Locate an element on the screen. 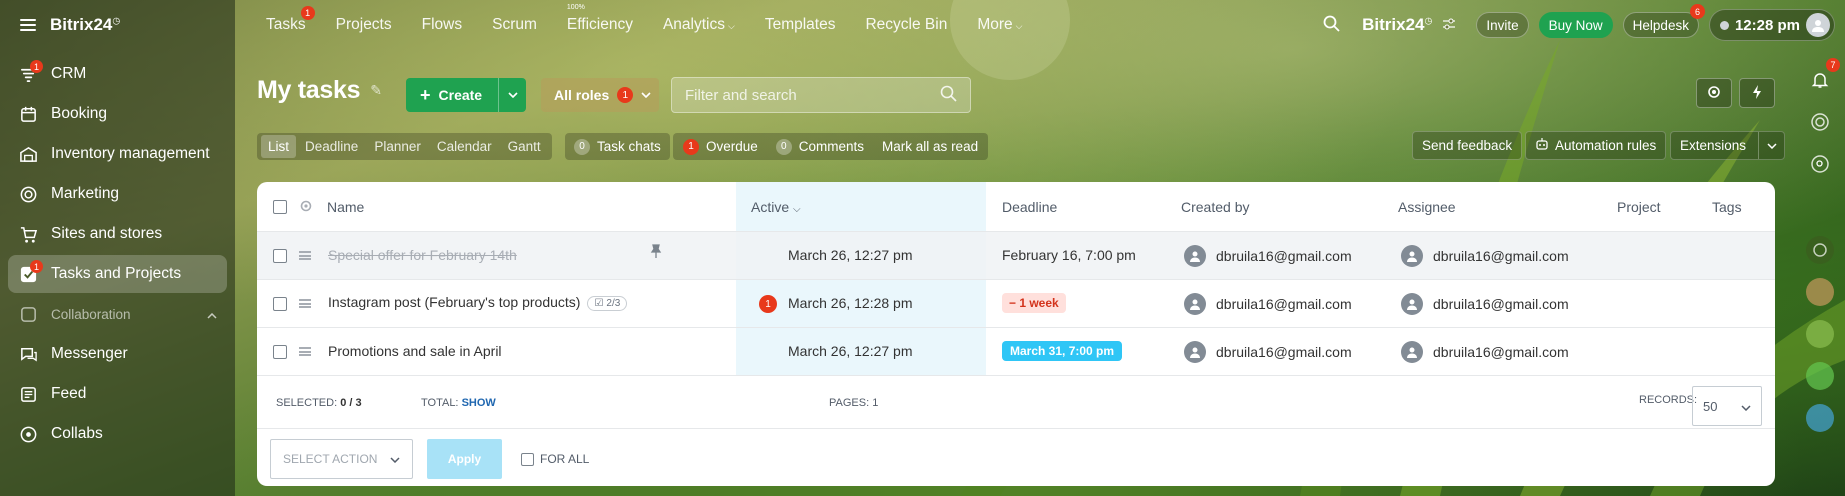 This screenshot has height=496, width=1845. nav-projects: Projects is located at coordinates (364, 25).